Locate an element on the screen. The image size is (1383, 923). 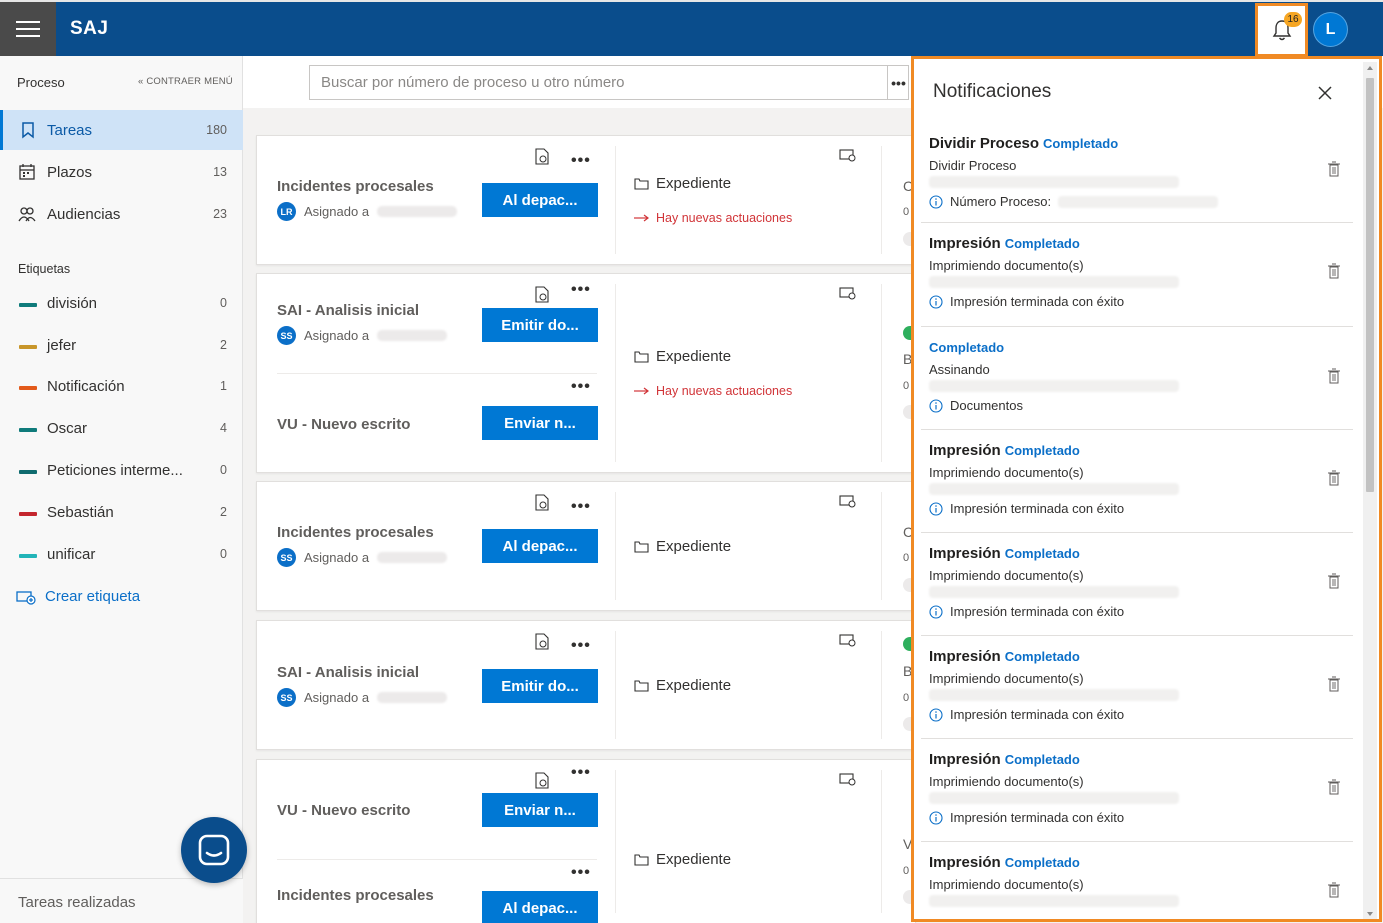
scroll-thumb is located at coordinates (1370, 285).